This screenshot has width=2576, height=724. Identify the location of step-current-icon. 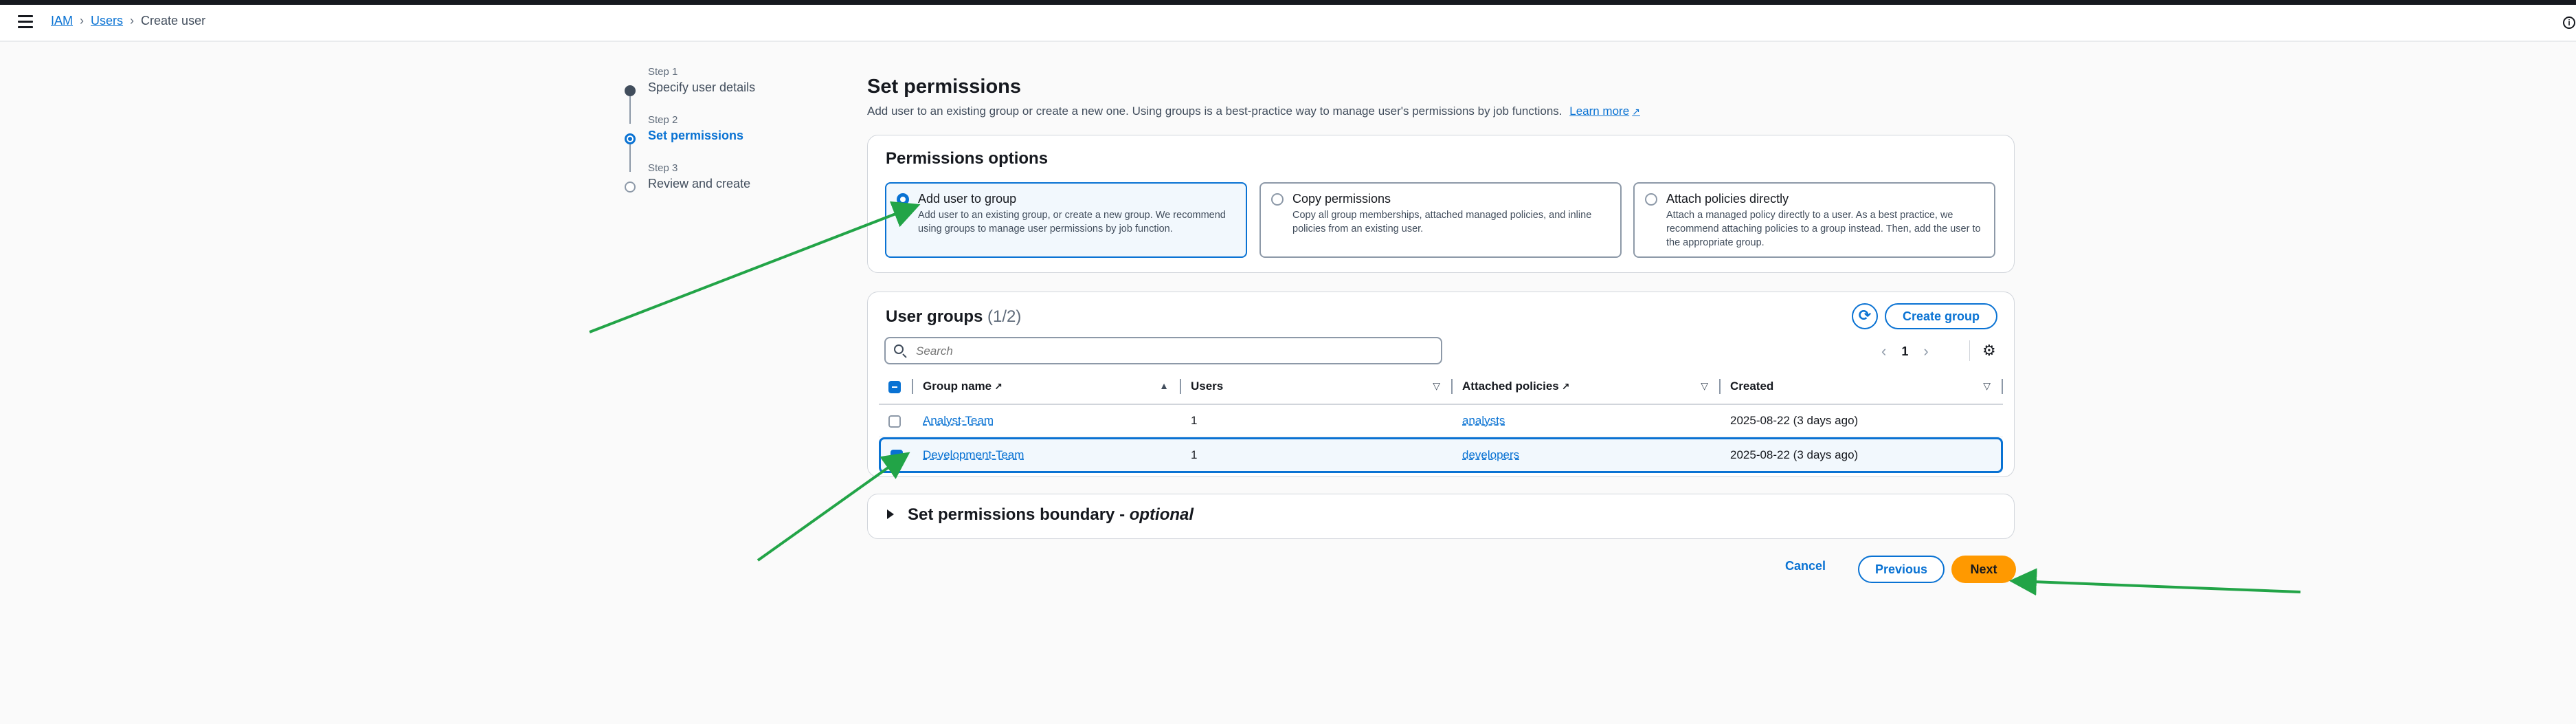
(630, 138).